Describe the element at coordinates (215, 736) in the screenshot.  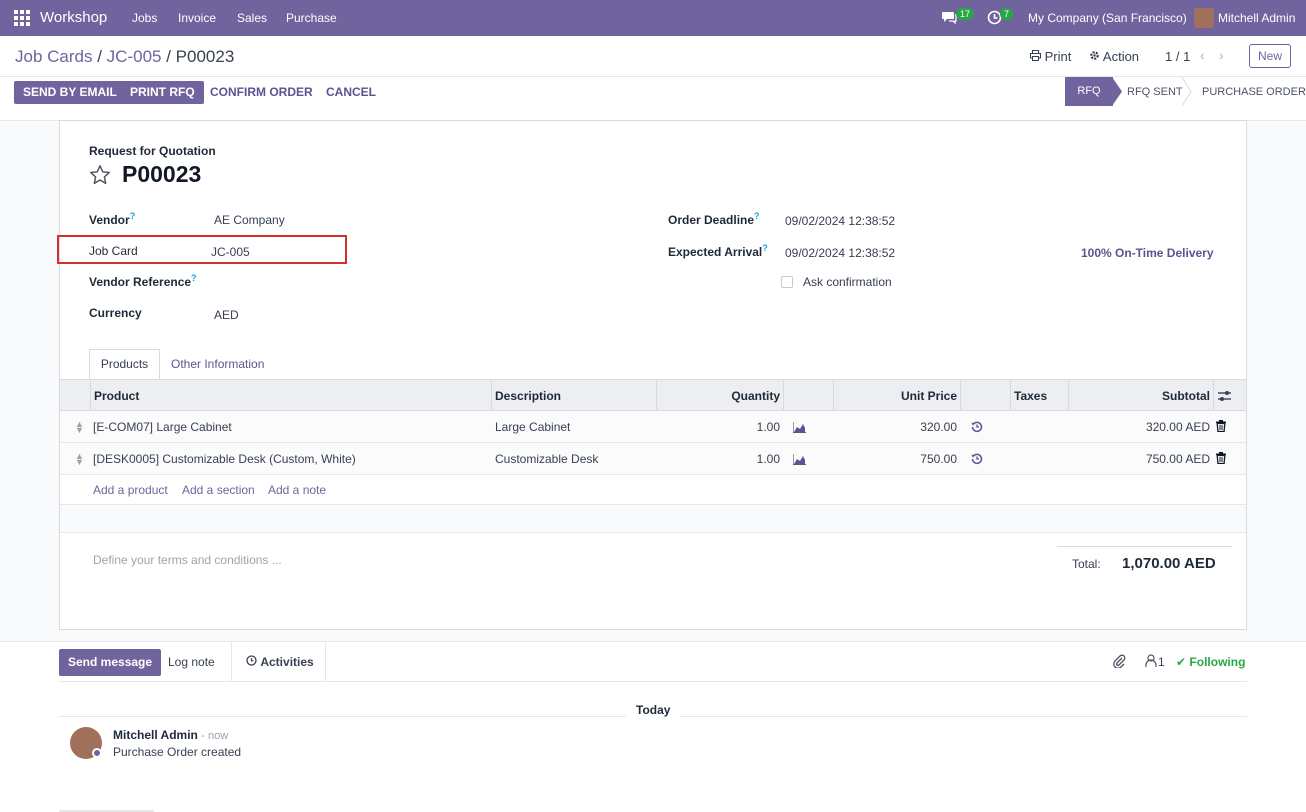
I see `message-time: - now` at that location.